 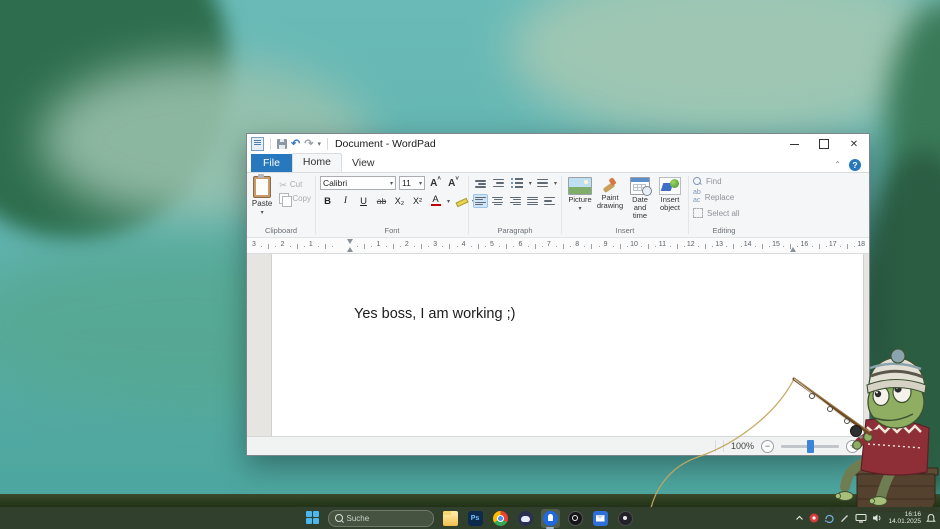 I want to click on select-all-icon, so click(x=698, y=213).